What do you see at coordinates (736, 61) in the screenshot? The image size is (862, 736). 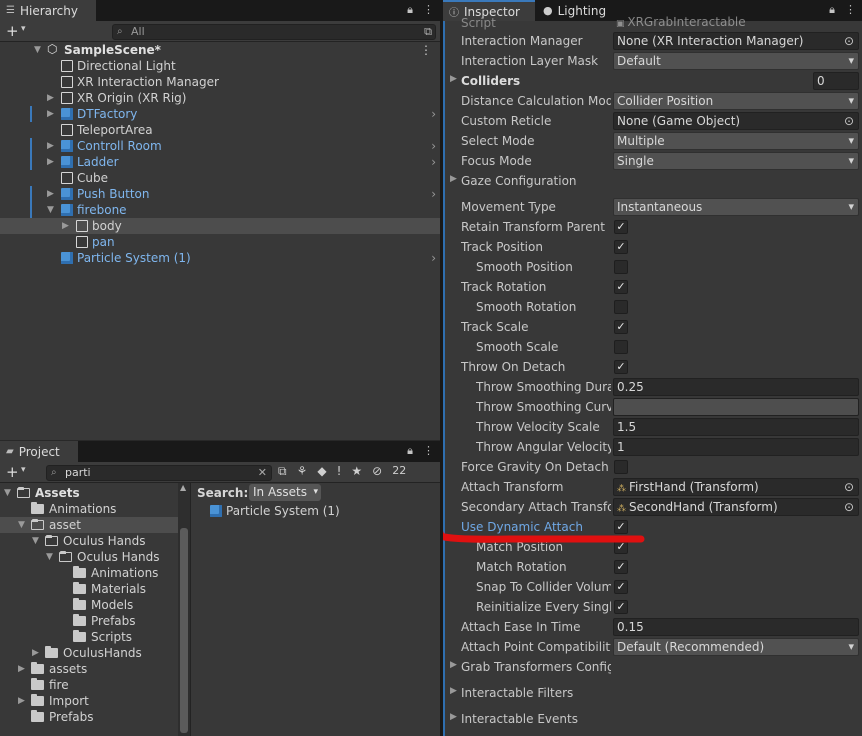 I see `dropdown-field: Default` at bounding box center [736, 61].